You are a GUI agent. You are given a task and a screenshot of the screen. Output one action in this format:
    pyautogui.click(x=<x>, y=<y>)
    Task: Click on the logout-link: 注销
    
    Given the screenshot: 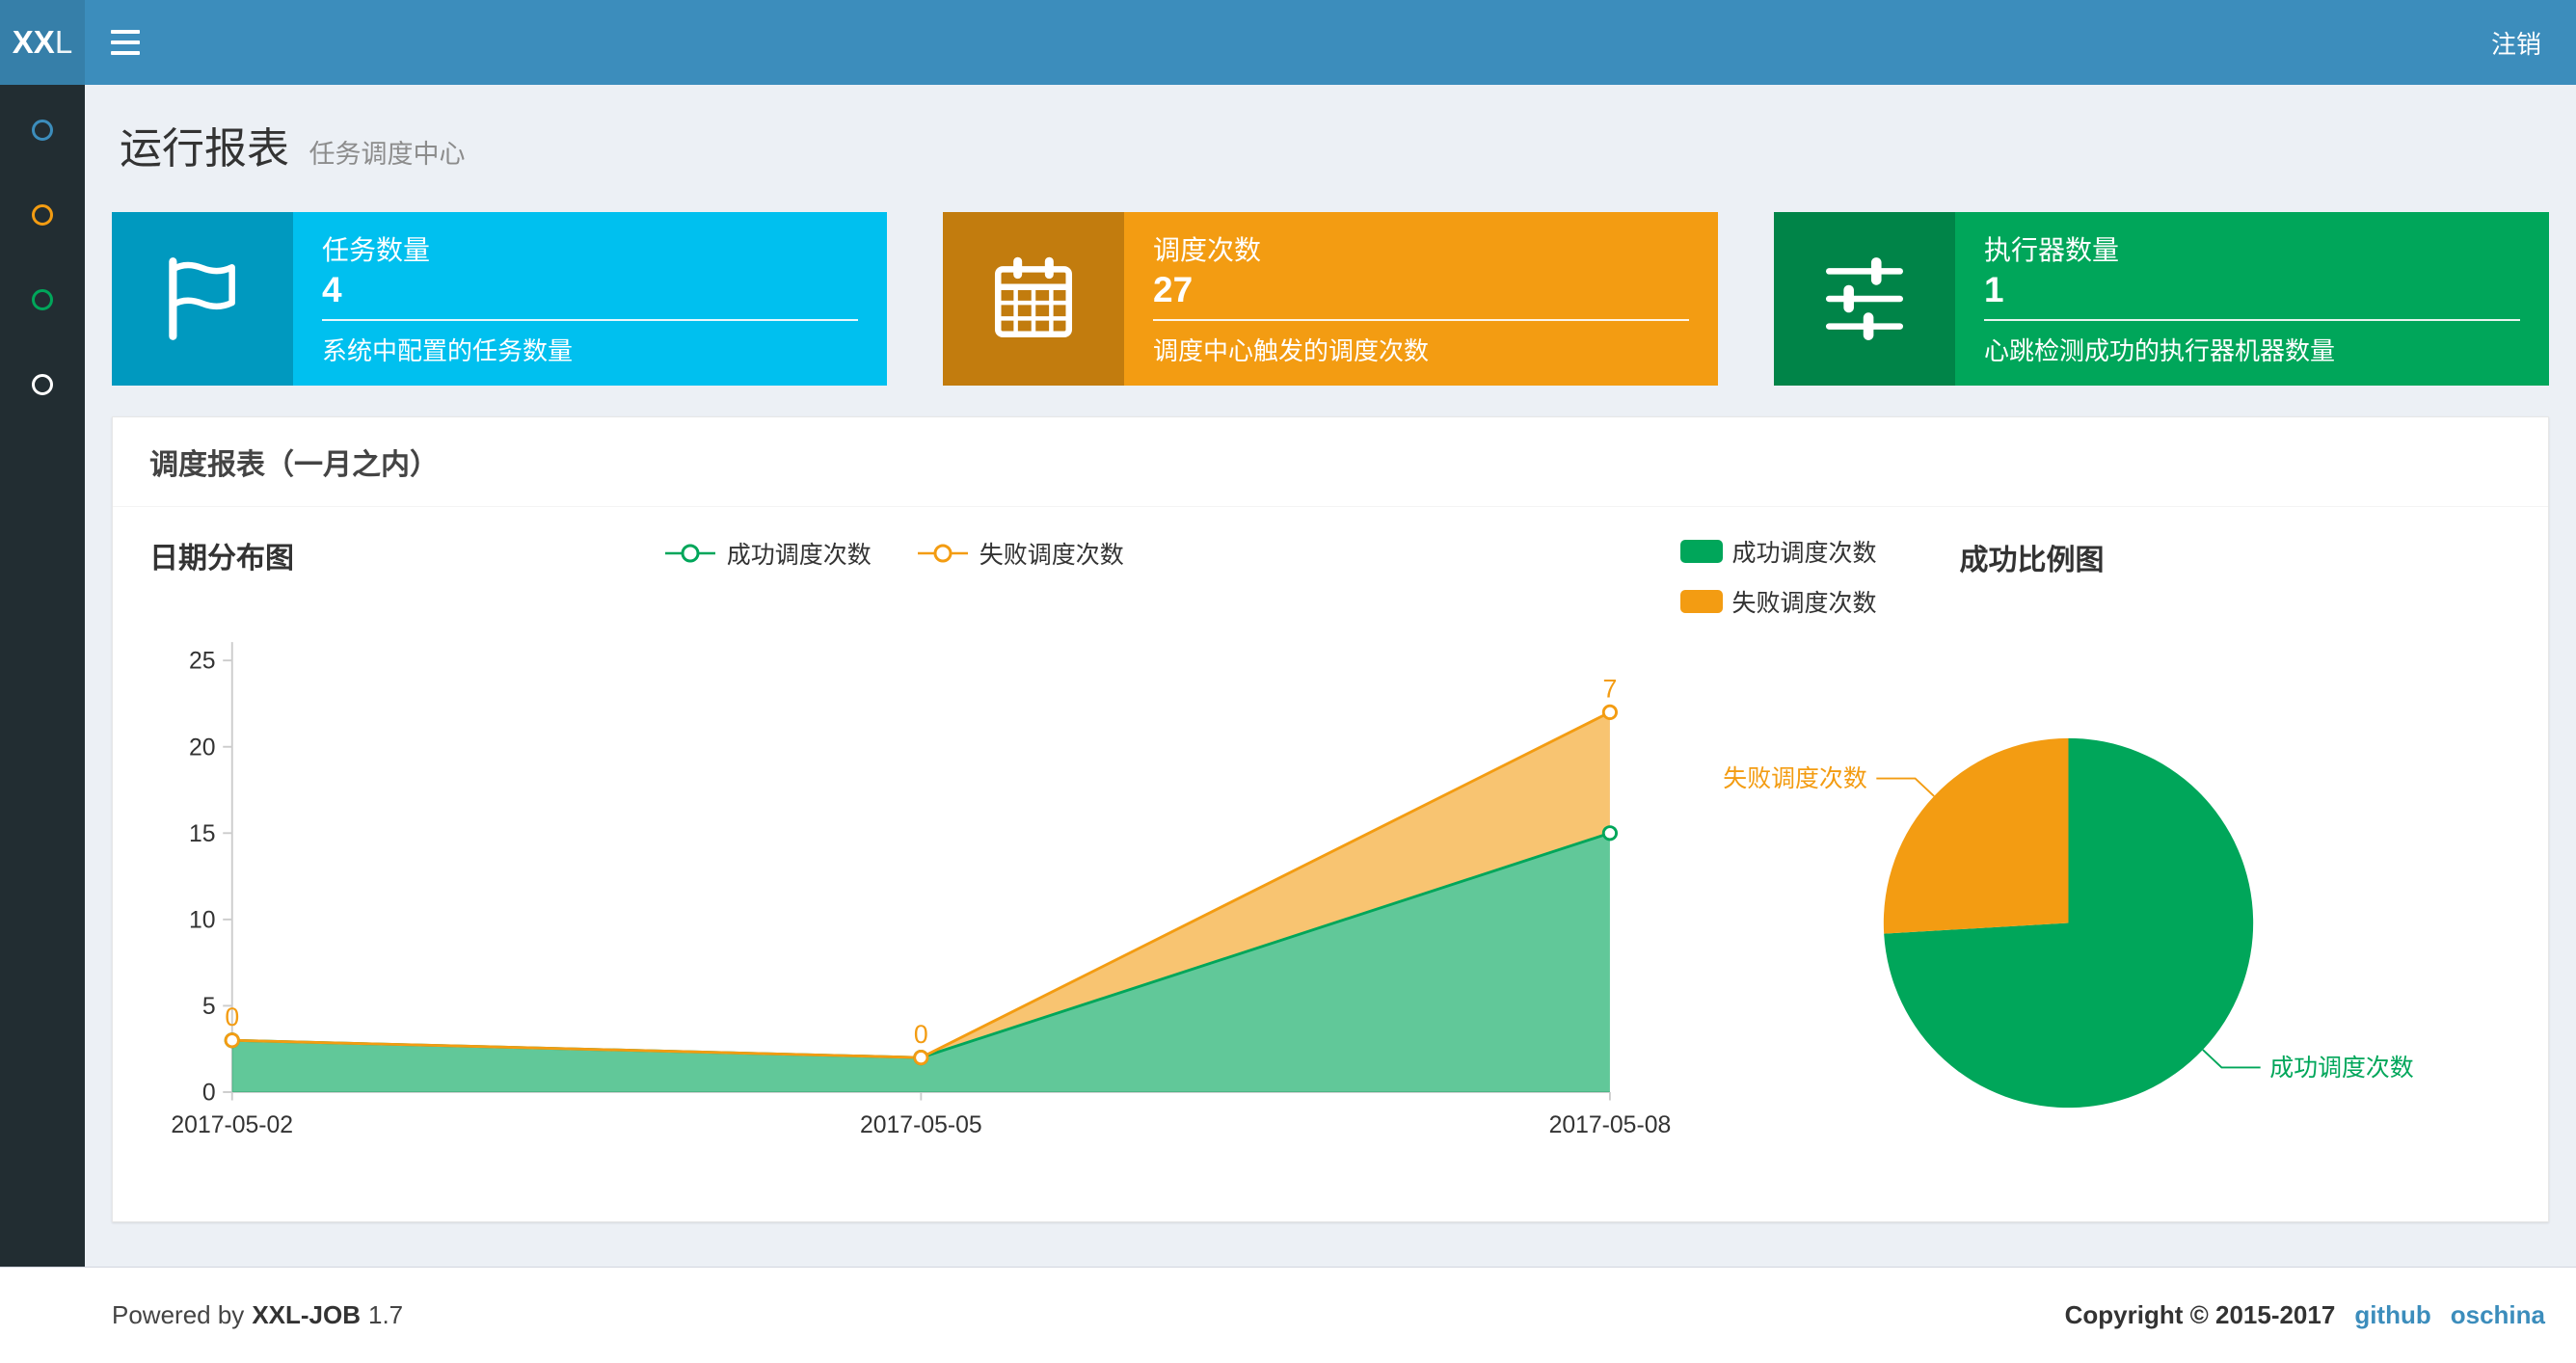 What is the action you would take?
    pyautogui.click(x=2516, y=42)
    